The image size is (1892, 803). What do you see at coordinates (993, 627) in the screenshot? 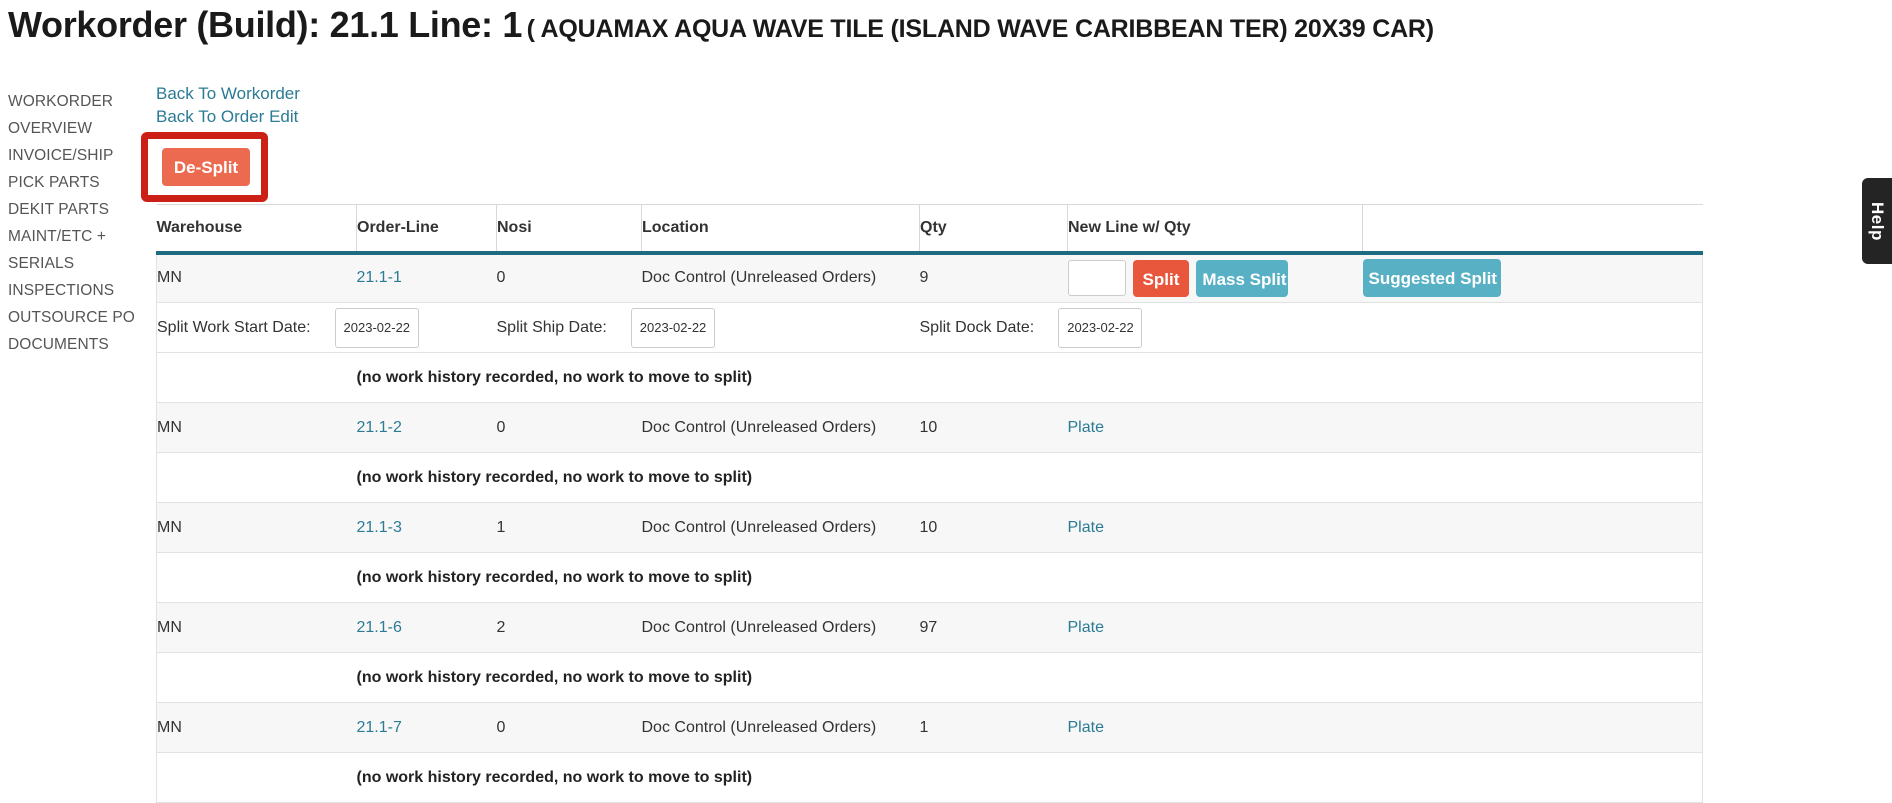
I see `cell-qty: 97` at bounding box center [993, 627].